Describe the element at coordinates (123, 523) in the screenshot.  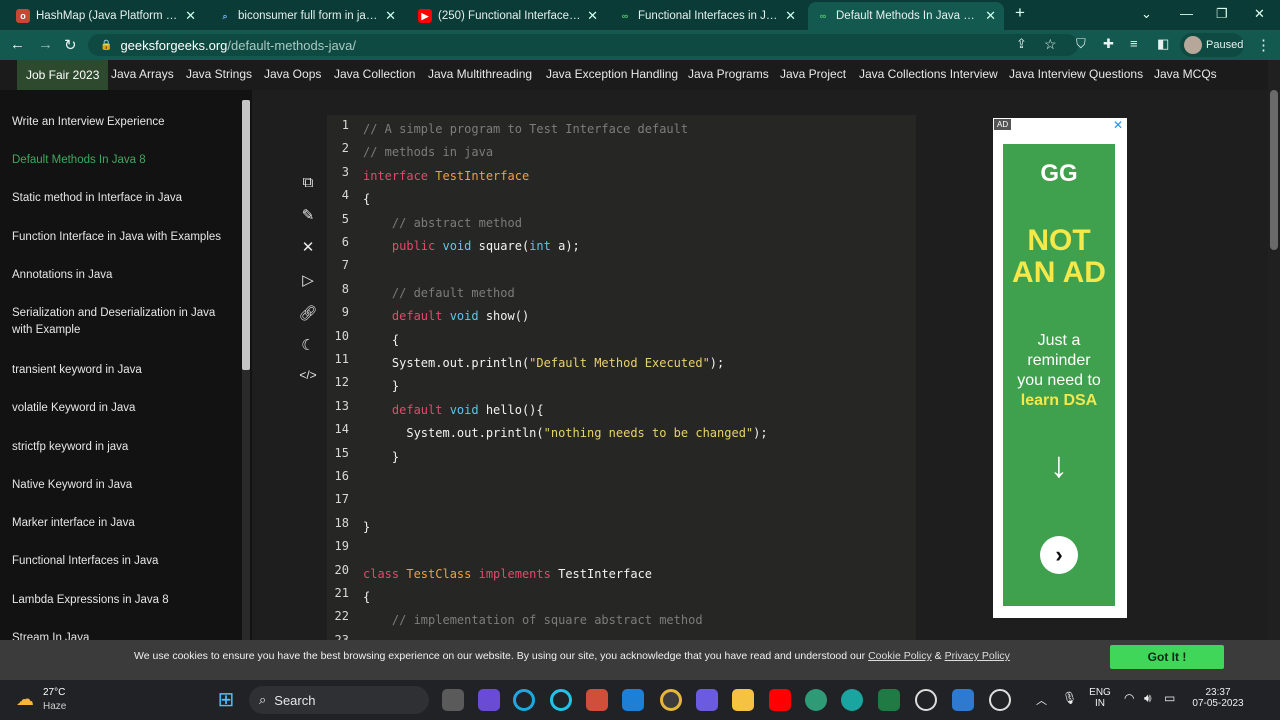
I see `sidebar-item-marker-interface: Marker interface in Java` at that location.